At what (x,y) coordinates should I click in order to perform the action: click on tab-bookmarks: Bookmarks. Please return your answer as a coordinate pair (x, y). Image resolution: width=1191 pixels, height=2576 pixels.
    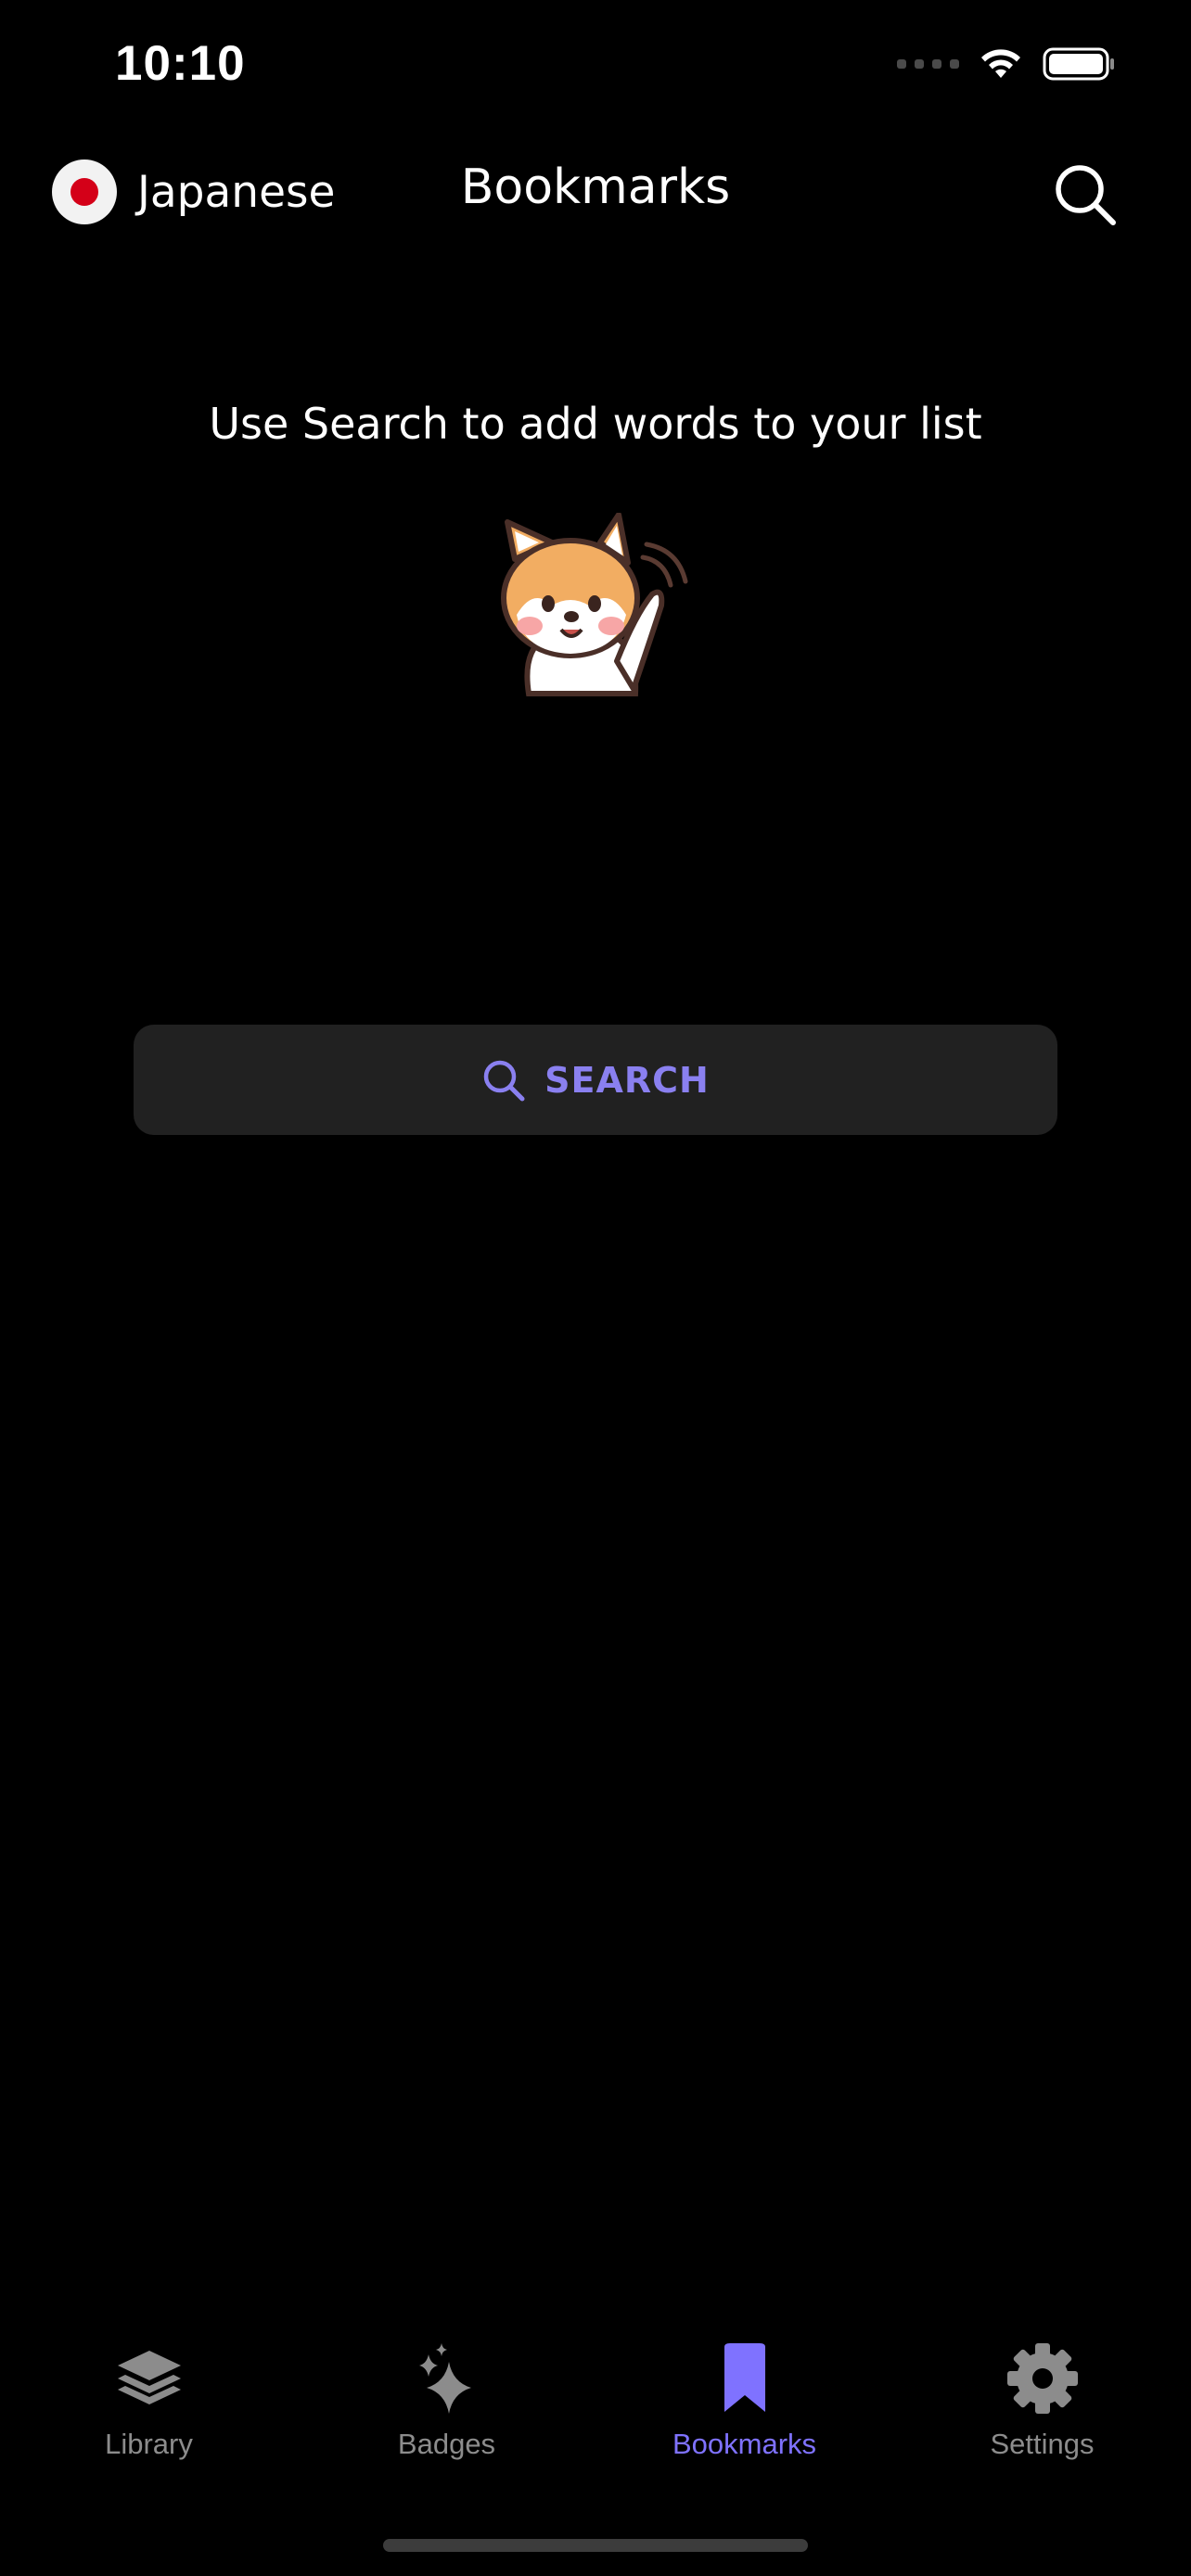
    Looking at the image, I should click on (744, 2420).